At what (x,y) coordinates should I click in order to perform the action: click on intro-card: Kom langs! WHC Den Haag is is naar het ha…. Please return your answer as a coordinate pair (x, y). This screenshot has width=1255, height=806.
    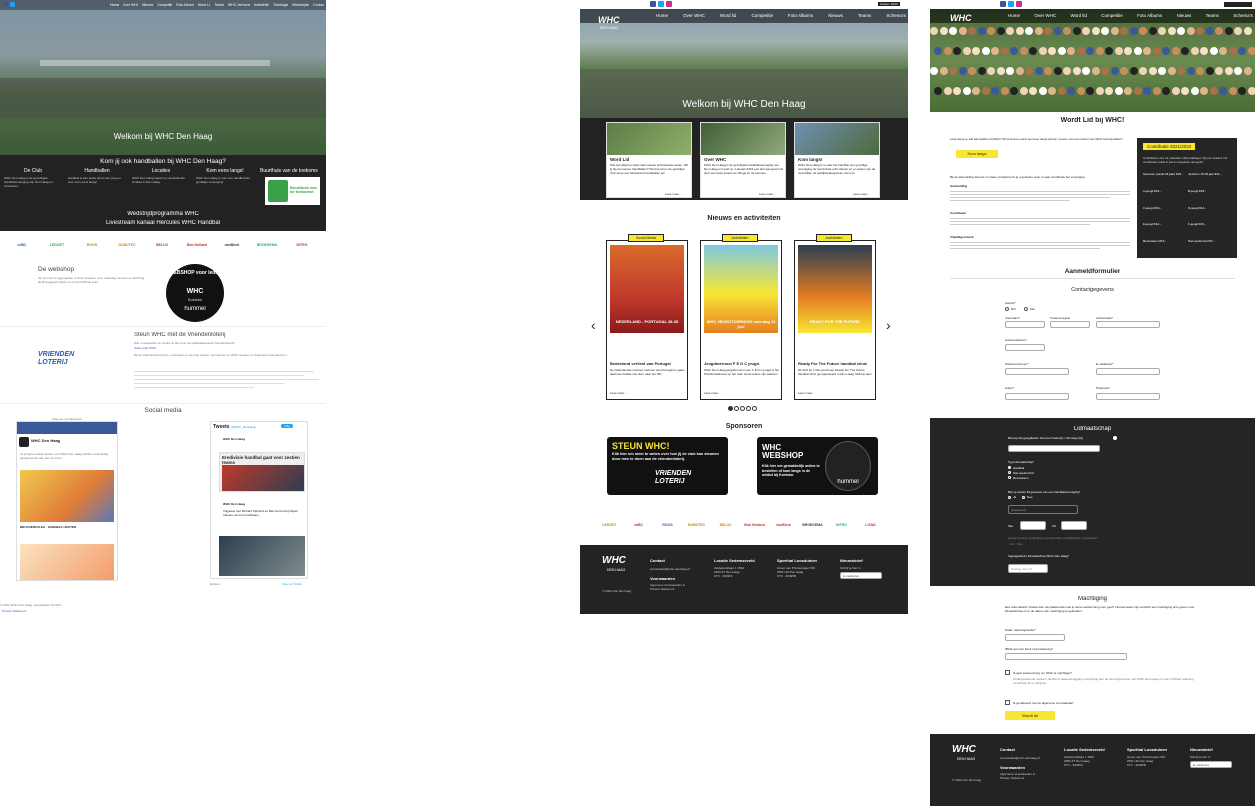
    Looking at the image, I should click on (837, 160).